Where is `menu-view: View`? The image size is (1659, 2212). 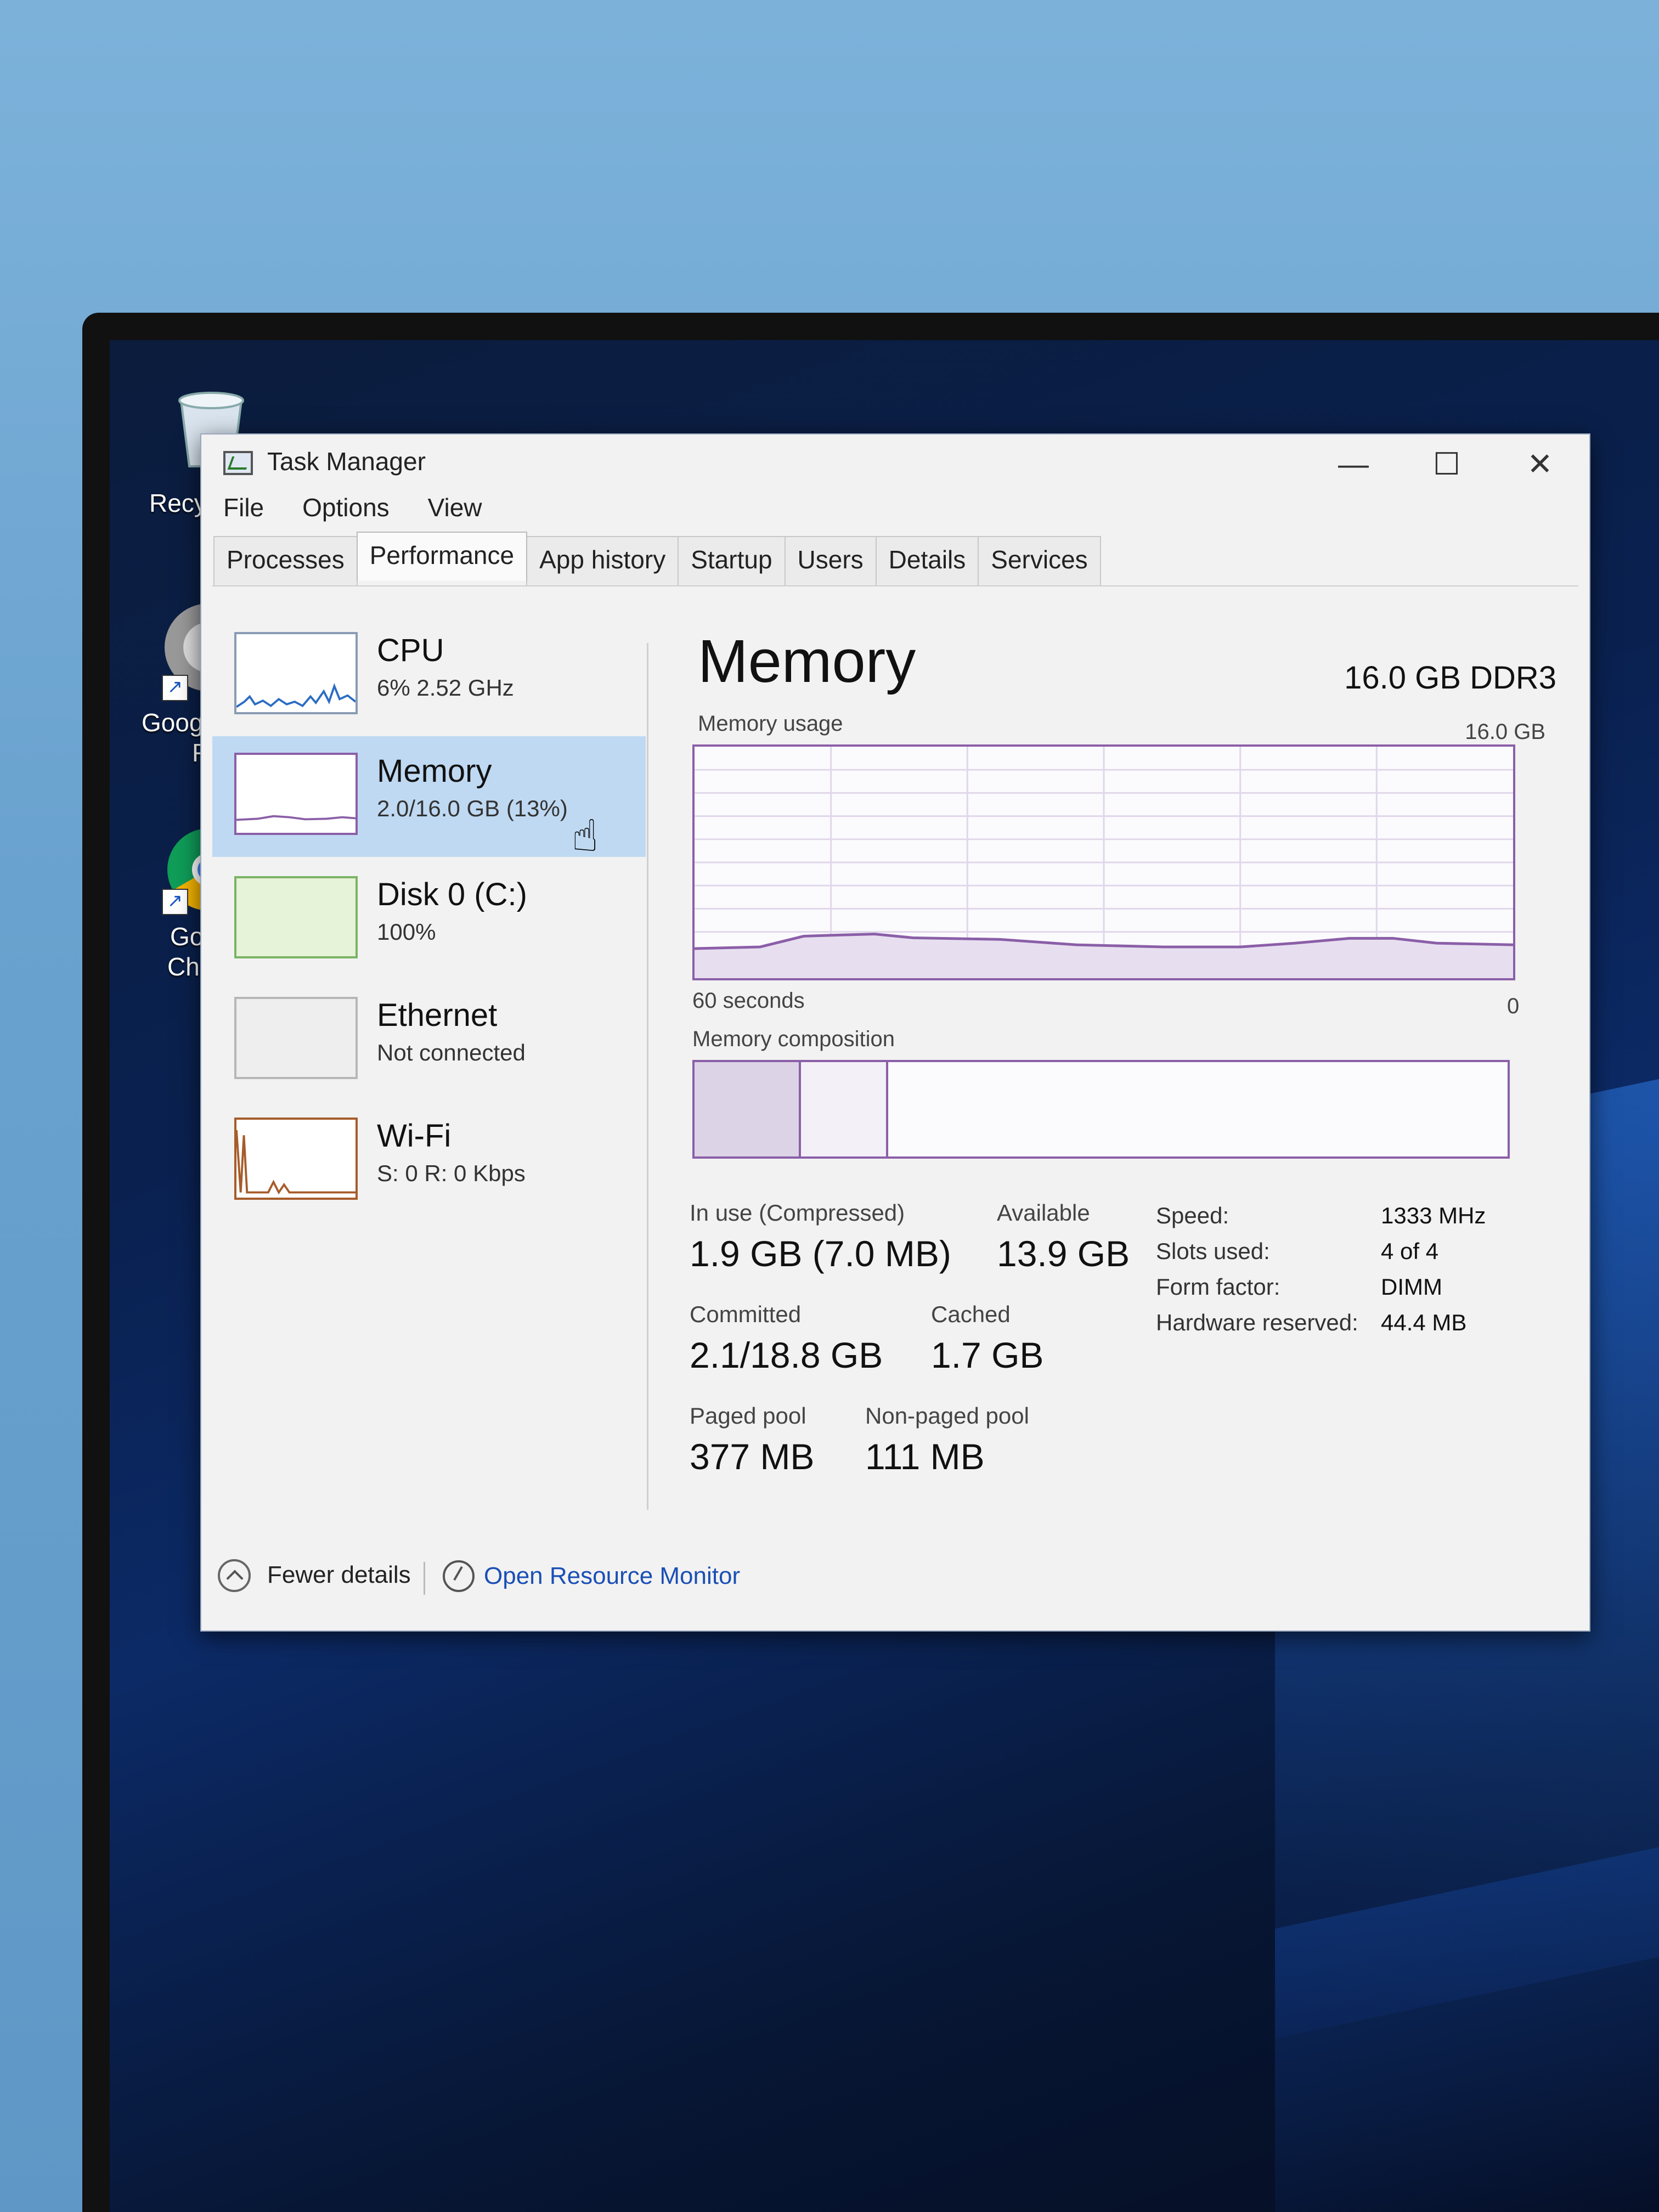
menu-view: View is located at coordinates (455, 509).